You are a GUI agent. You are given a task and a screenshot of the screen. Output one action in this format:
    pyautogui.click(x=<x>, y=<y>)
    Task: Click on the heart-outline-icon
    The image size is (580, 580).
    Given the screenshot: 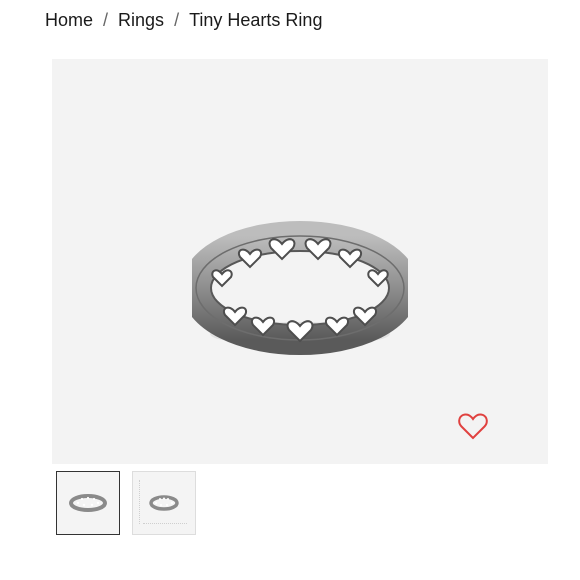 What is the action you would take?
    pyautogui.click(x=473, y=426)
    